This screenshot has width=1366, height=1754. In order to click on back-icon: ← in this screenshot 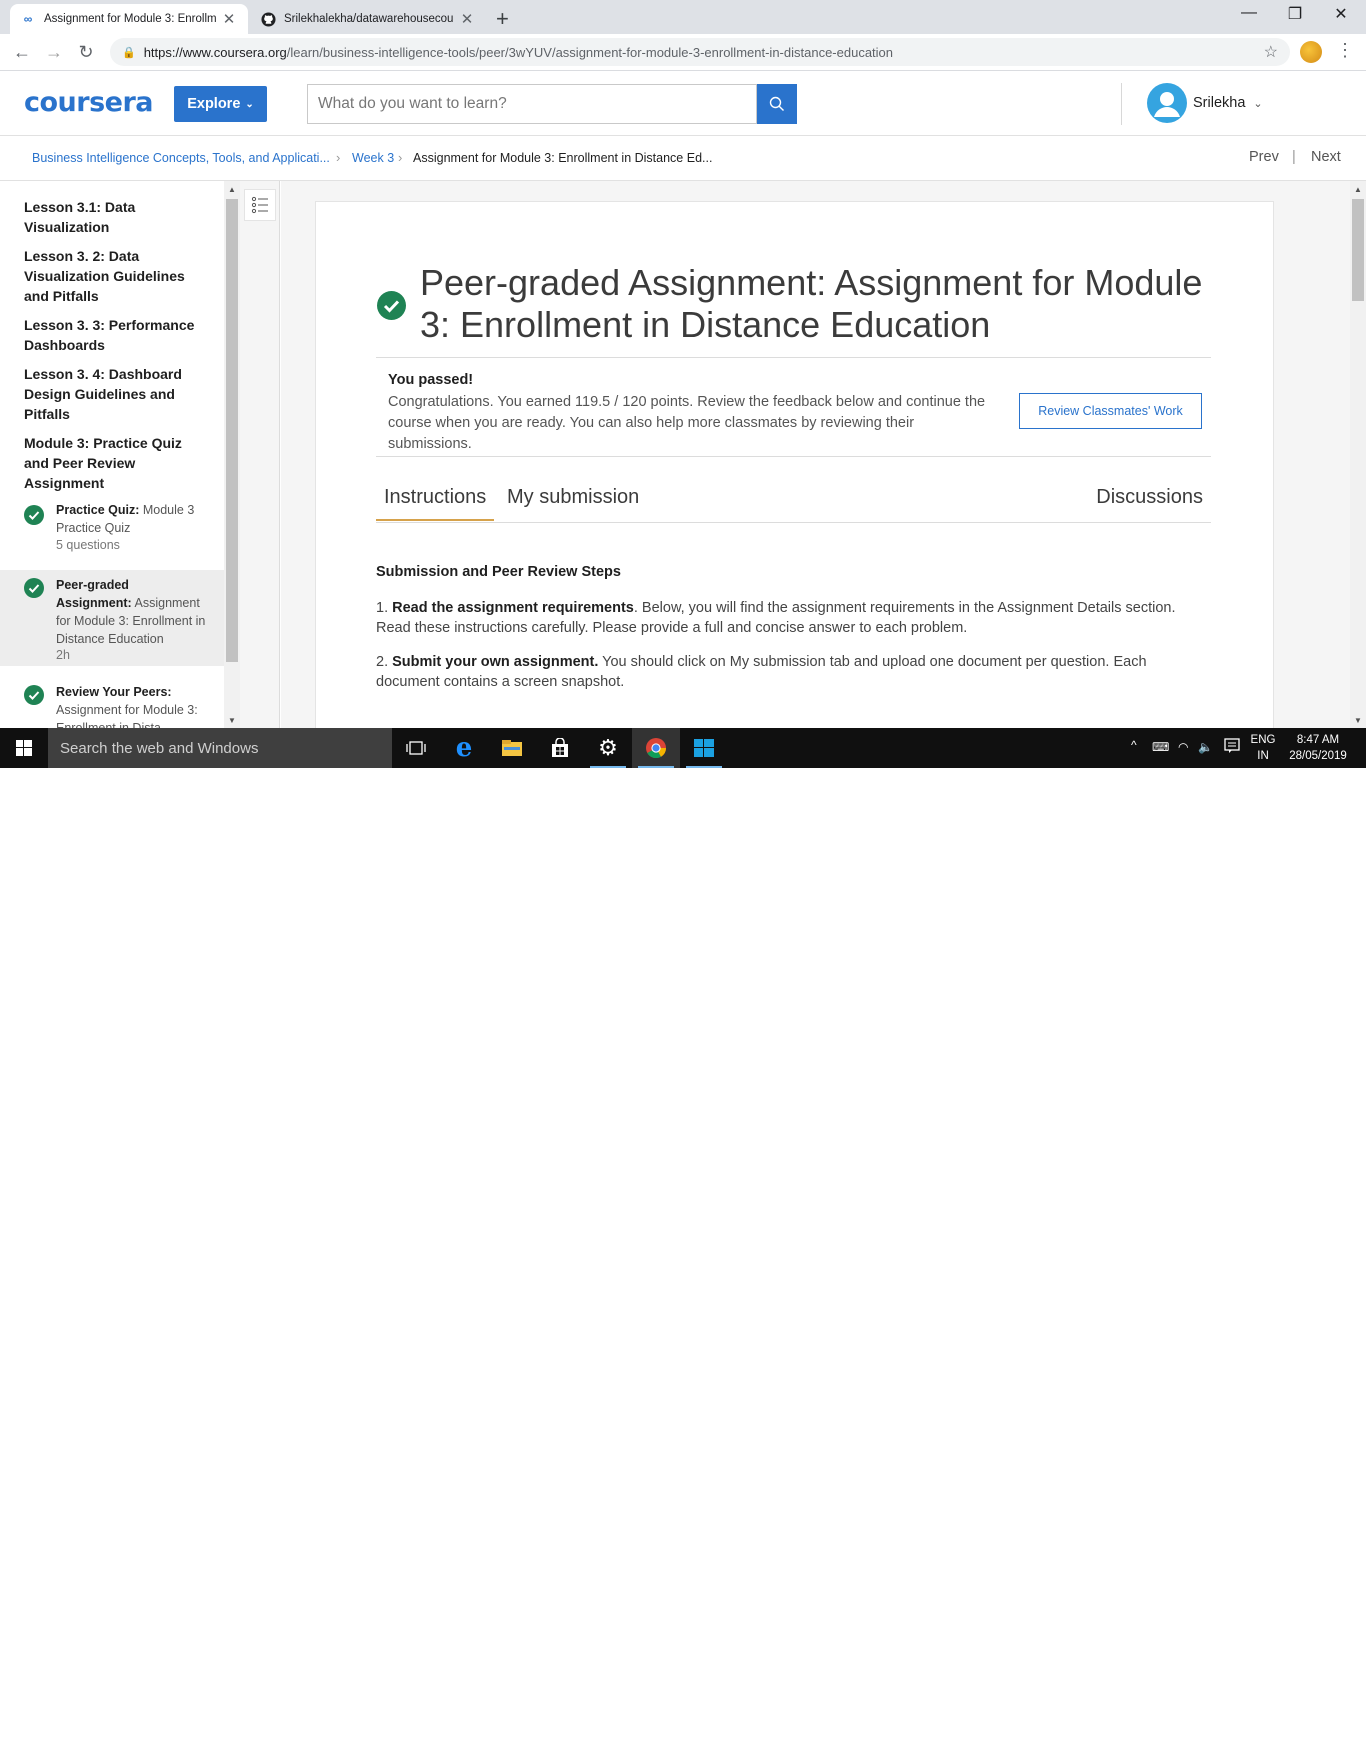, I will do `click(22, 52)`.